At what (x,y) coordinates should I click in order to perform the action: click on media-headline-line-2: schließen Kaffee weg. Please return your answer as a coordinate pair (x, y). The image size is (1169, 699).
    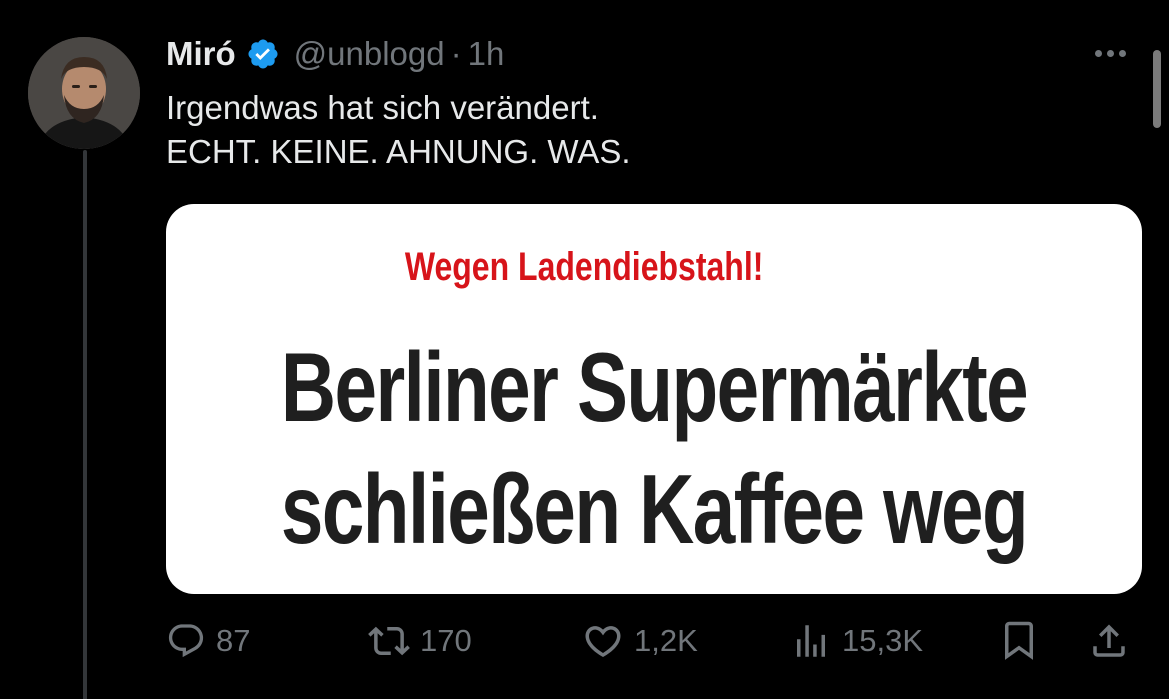
    Looking at the image, I should click on (654, 509).